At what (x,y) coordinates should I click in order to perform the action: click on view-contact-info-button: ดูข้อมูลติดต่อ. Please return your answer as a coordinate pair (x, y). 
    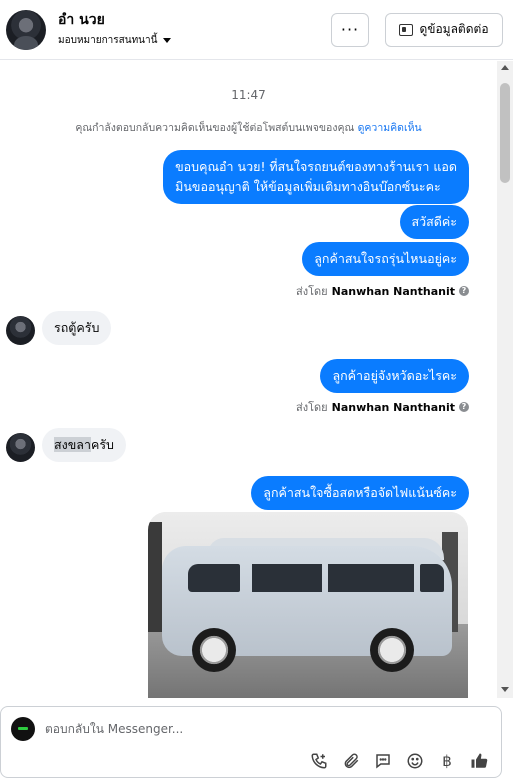
    Looking at the image, I should click on (444, 29).